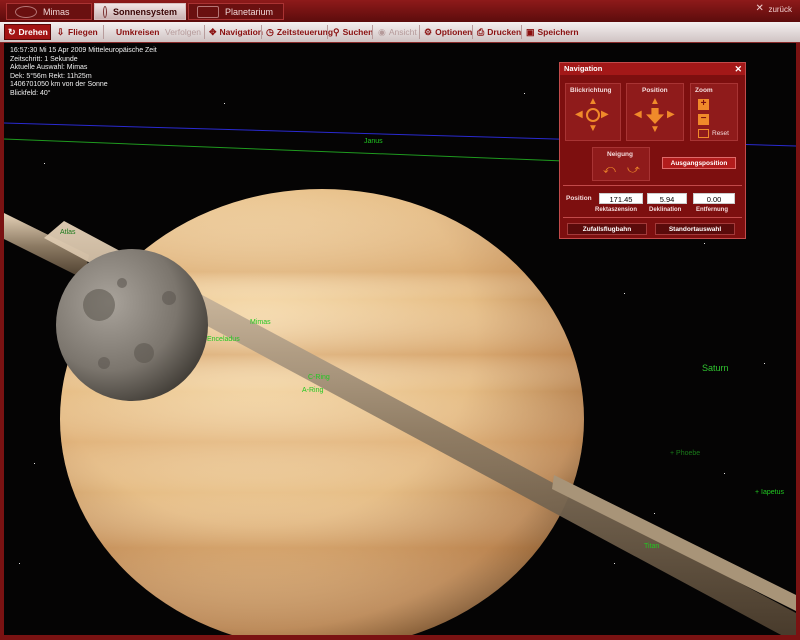 The width and height of the screenshot is (800, 640). Describe the element at coordinates (652, 217) in the screenshot. I see `divider` at that location.